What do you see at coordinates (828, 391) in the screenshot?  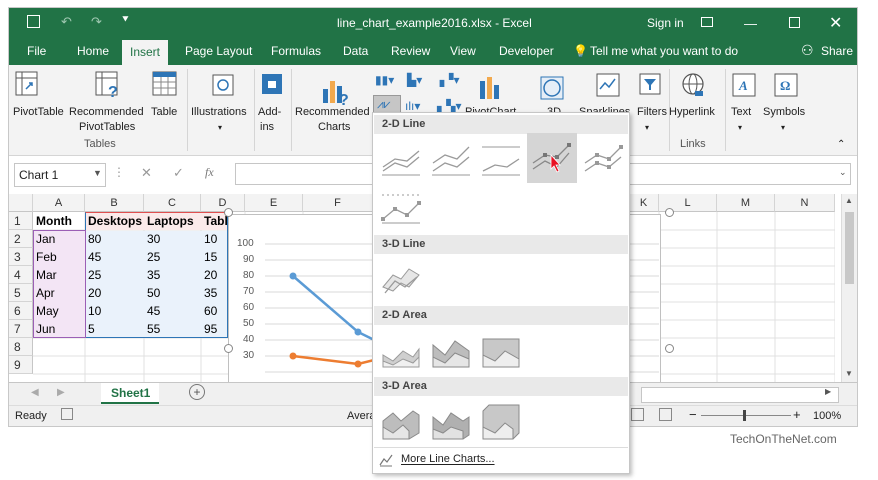 I see `scroll-right-icon: ▶` at bounding box center [828, 391].